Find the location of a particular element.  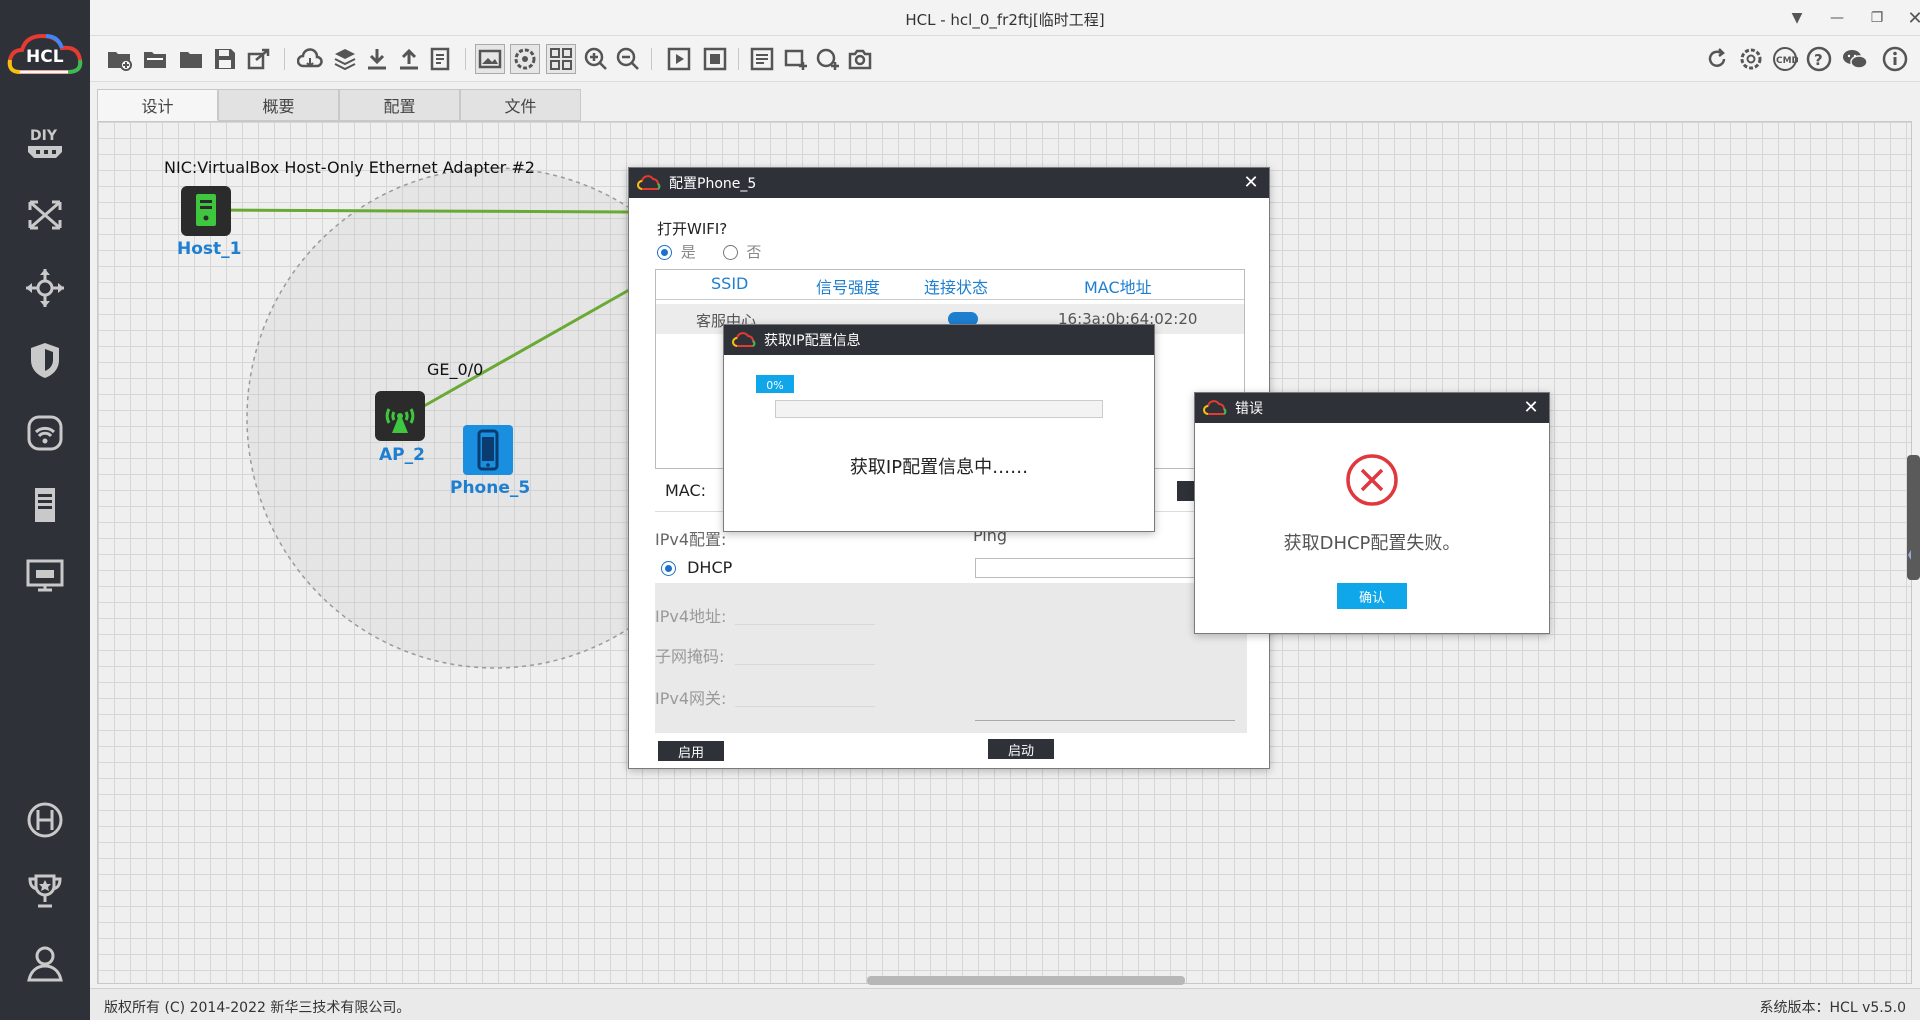

phone-device-icon is located at coordinates (488, 450).